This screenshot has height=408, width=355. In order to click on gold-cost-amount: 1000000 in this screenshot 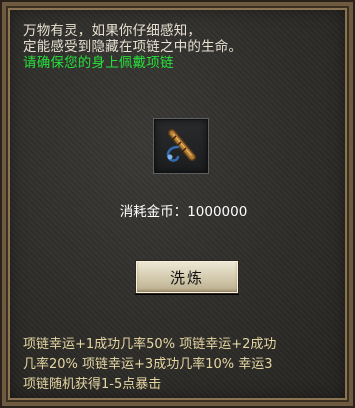, I will do `click(217, 212)`.